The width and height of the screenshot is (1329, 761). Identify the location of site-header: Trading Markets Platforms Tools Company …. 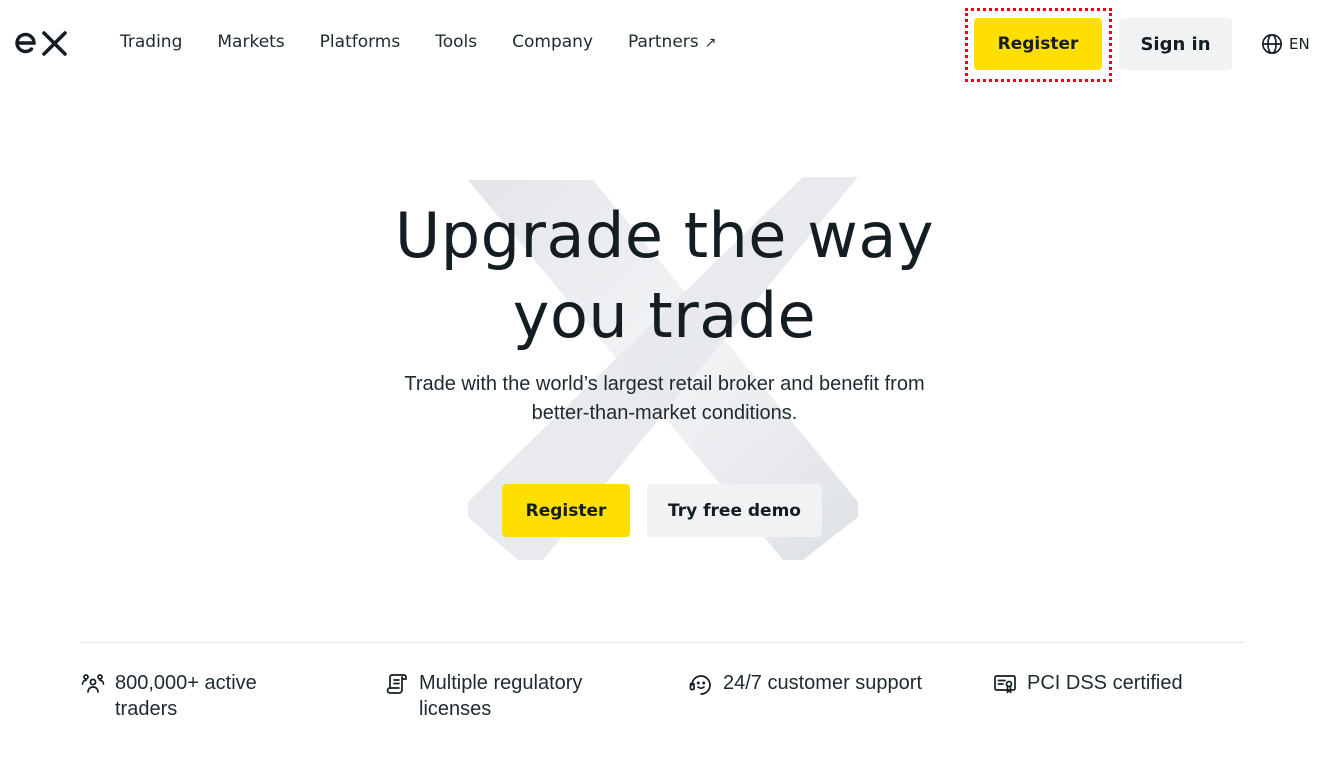
(664, 44).